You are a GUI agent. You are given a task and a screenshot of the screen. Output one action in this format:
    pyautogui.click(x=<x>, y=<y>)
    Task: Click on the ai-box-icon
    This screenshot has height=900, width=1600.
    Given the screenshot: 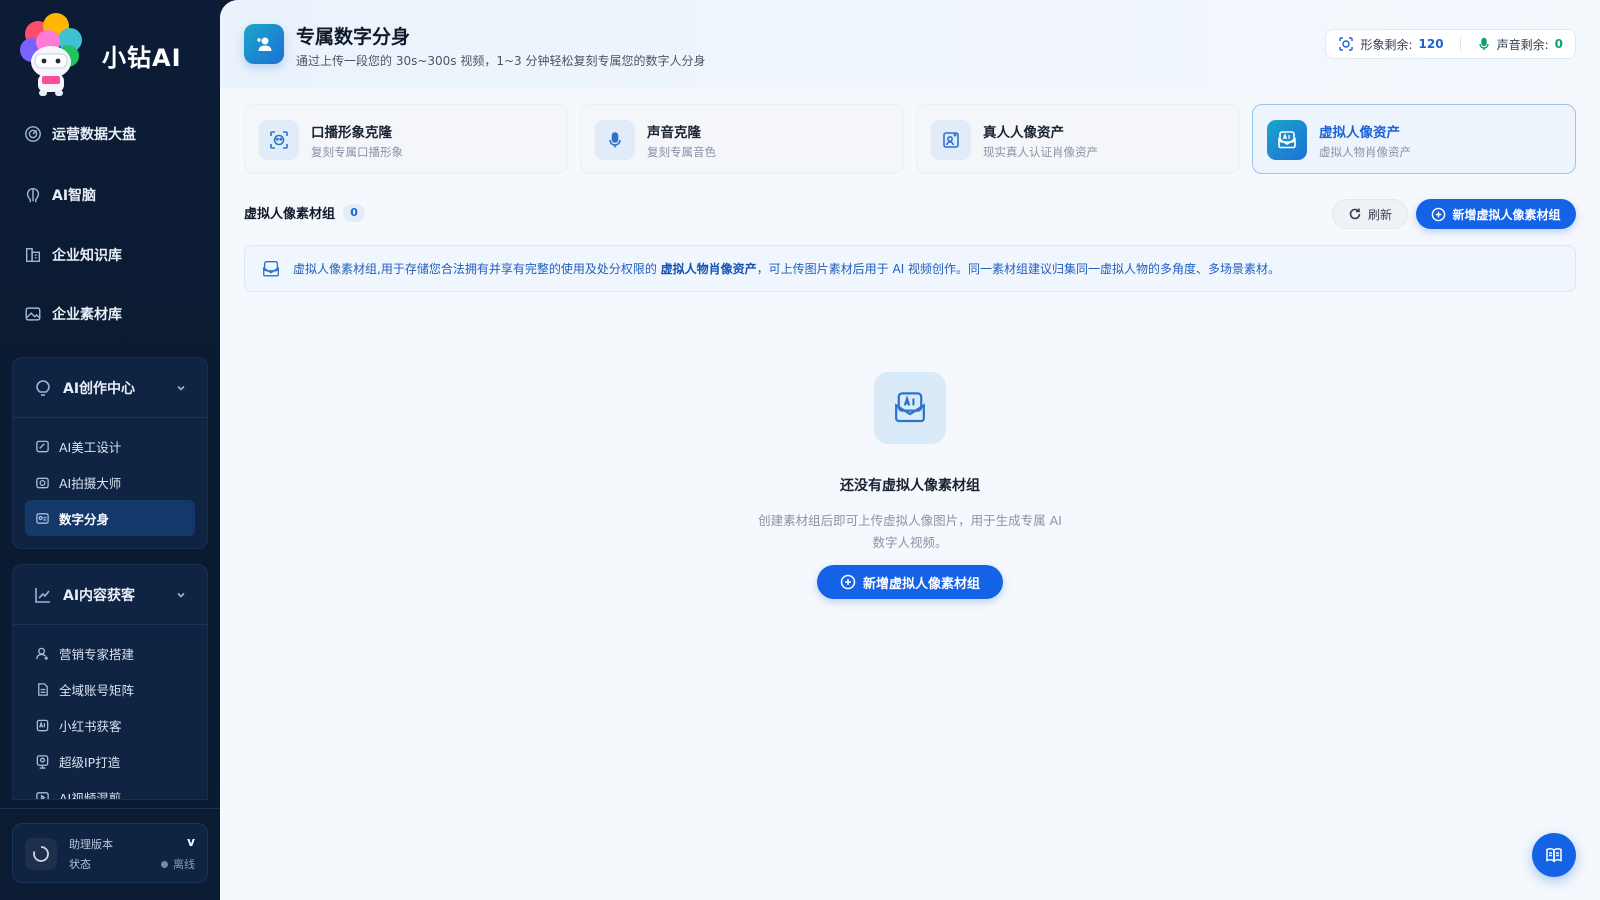 What is the action you would take?
    pyautogui.click(x=42, y=725)
    